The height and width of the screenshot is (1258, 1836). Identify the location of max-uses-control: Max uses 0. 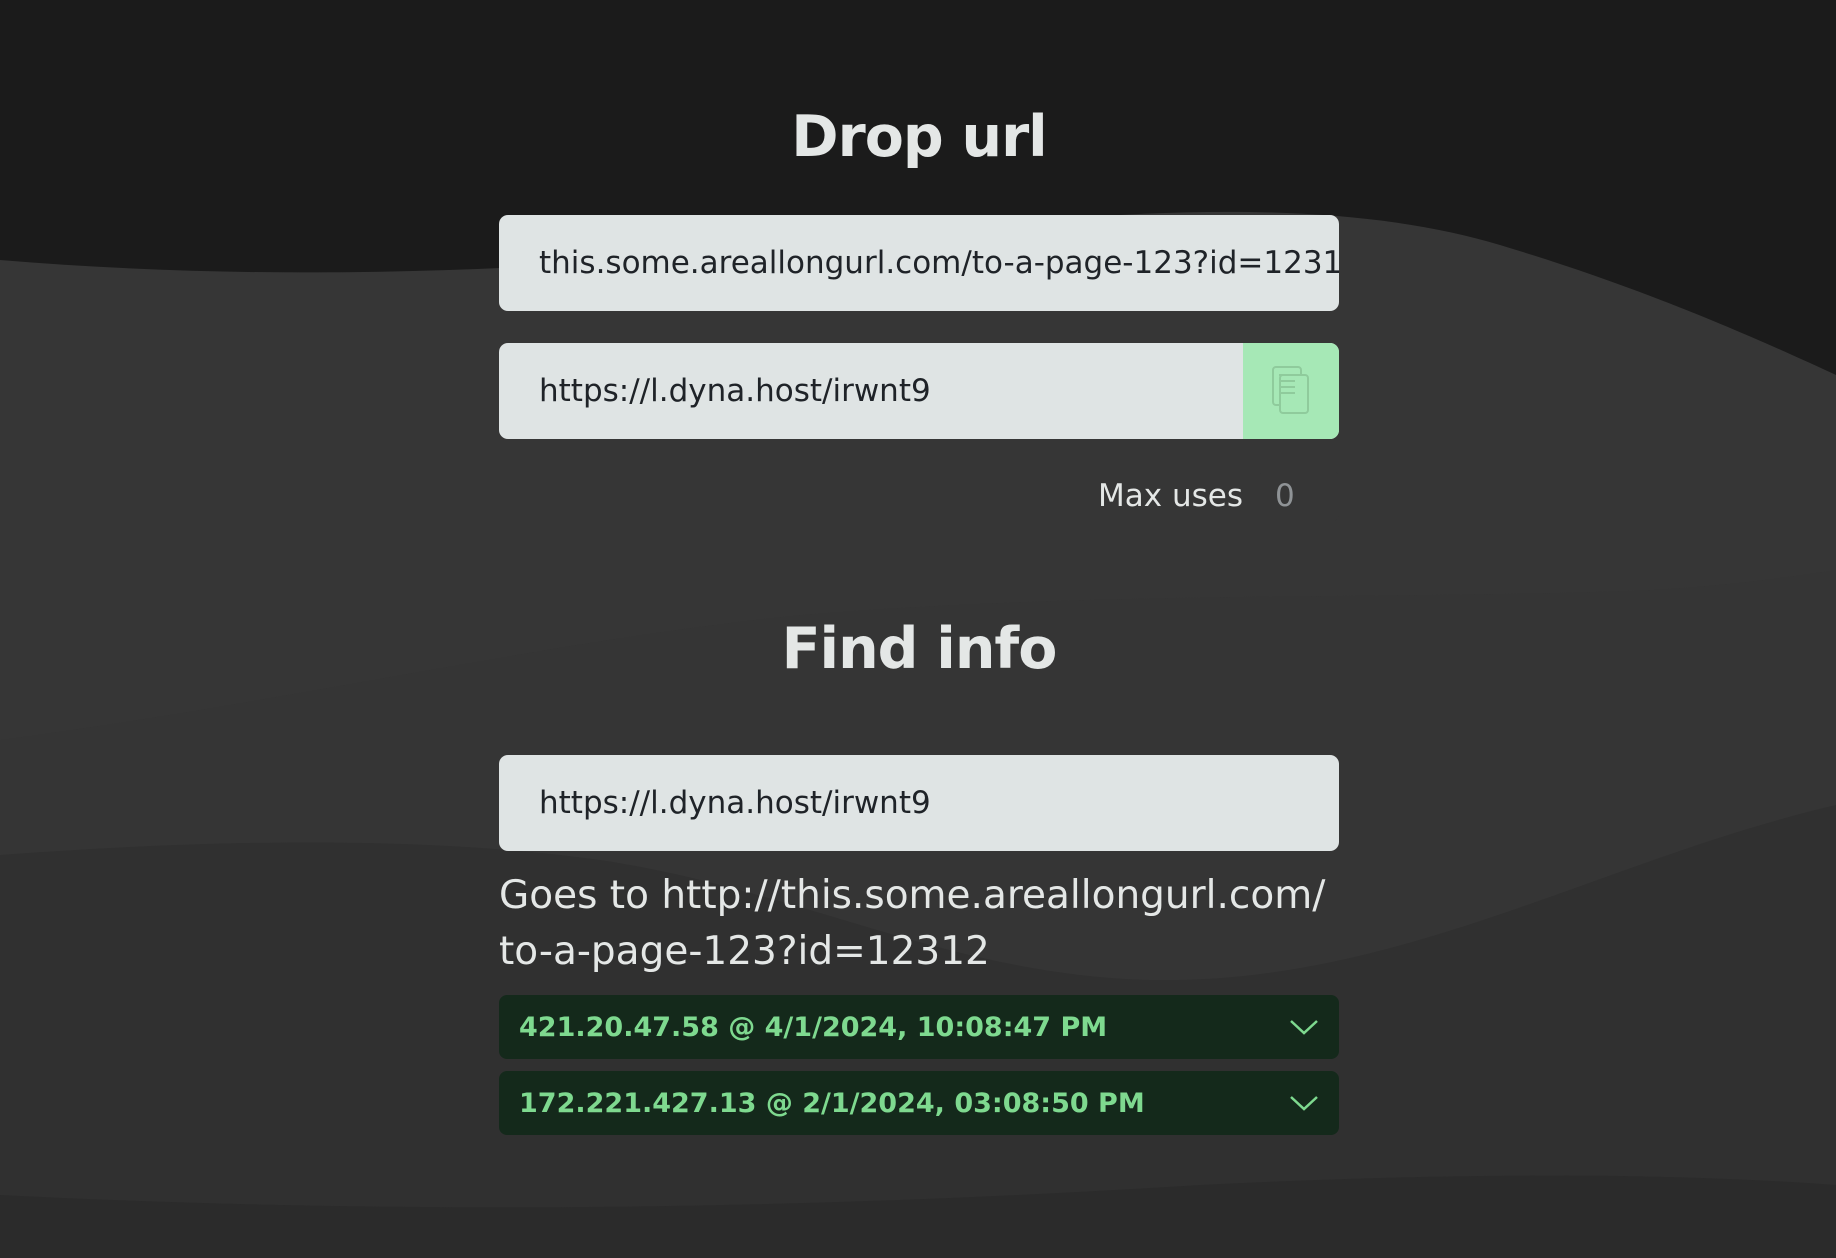
(1218, 496).